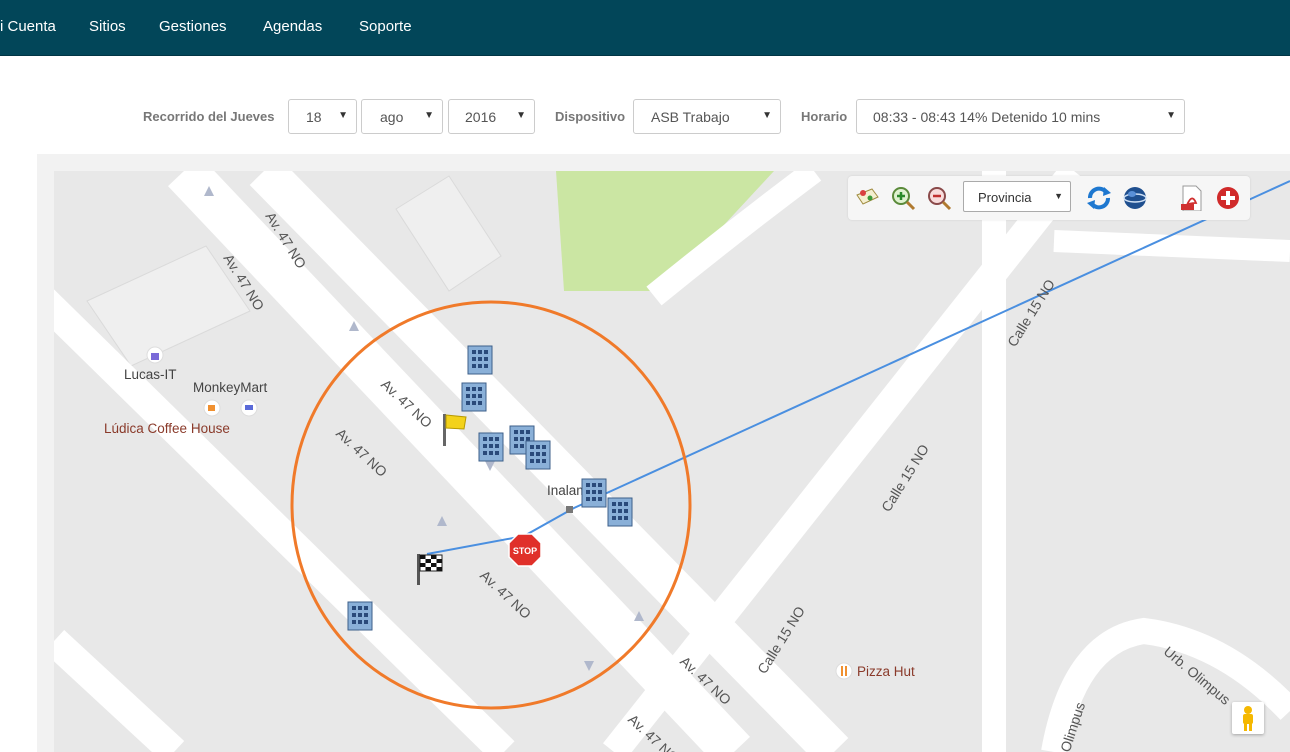  I want to click on street-view-pegman, so click(1248, 718).